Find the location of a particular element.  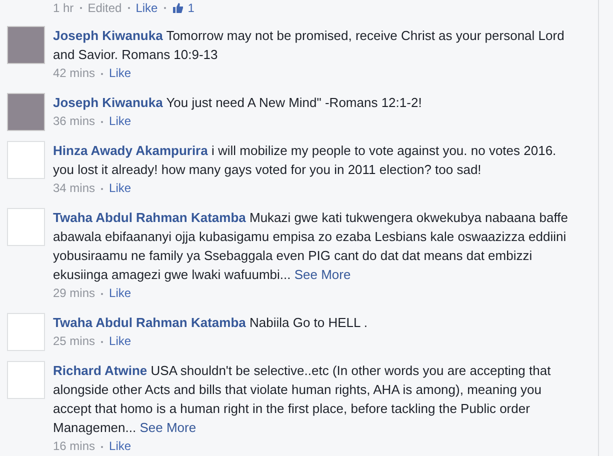

comment-text: Joseph Kiwanuka You just need A New Mind" -Romans 12:1-2! is located at coordinates (237, 103).